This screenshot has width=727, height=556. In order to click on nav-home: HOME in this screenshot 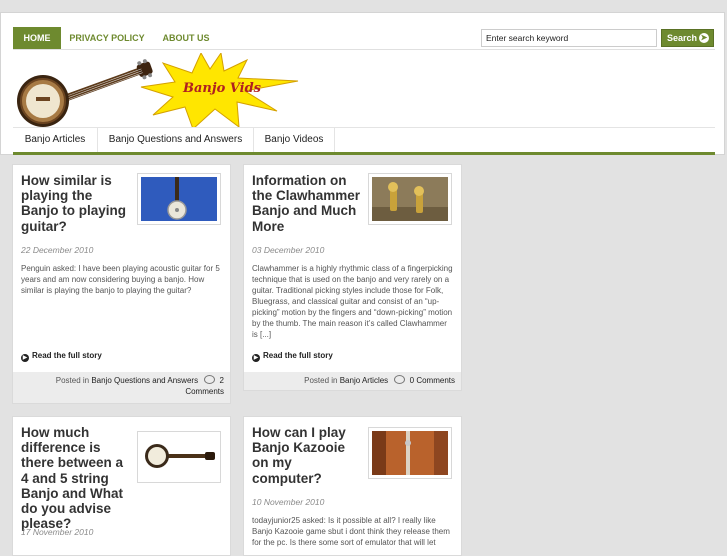, I will do `click(37, 38)`.